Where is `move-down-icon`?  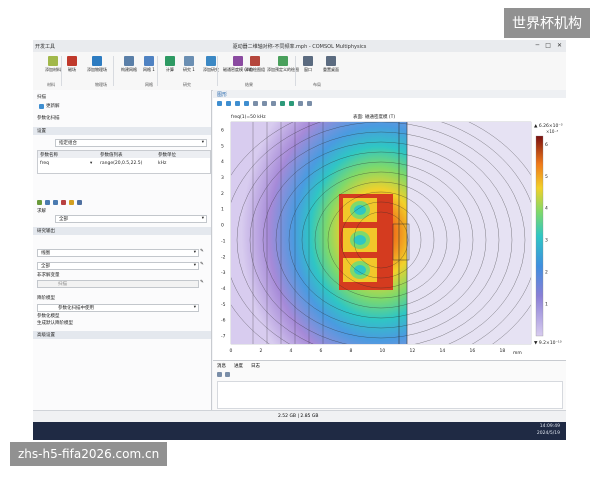
move-down-icon is located at coordinates (55, 202).